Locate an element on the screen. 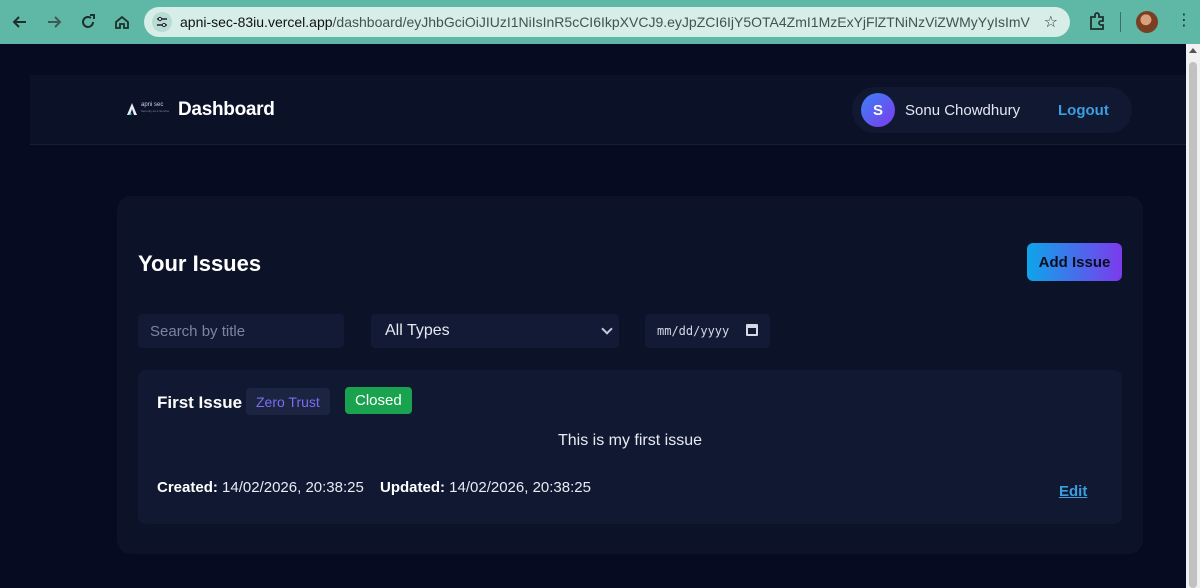 This screenshot has width=1200, height=588. type-filter-select: All Types is located at coordinates (495, 331).